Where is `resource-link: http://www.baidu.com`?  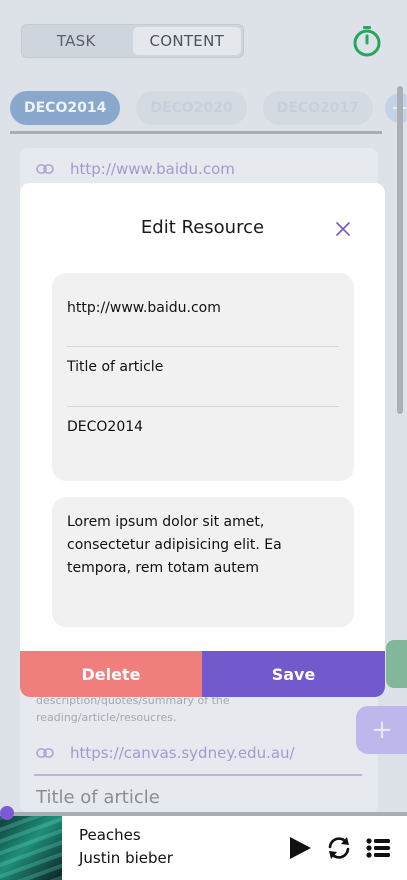
resource-link: http://www.baidu.com is located at coordinates (152, 169).